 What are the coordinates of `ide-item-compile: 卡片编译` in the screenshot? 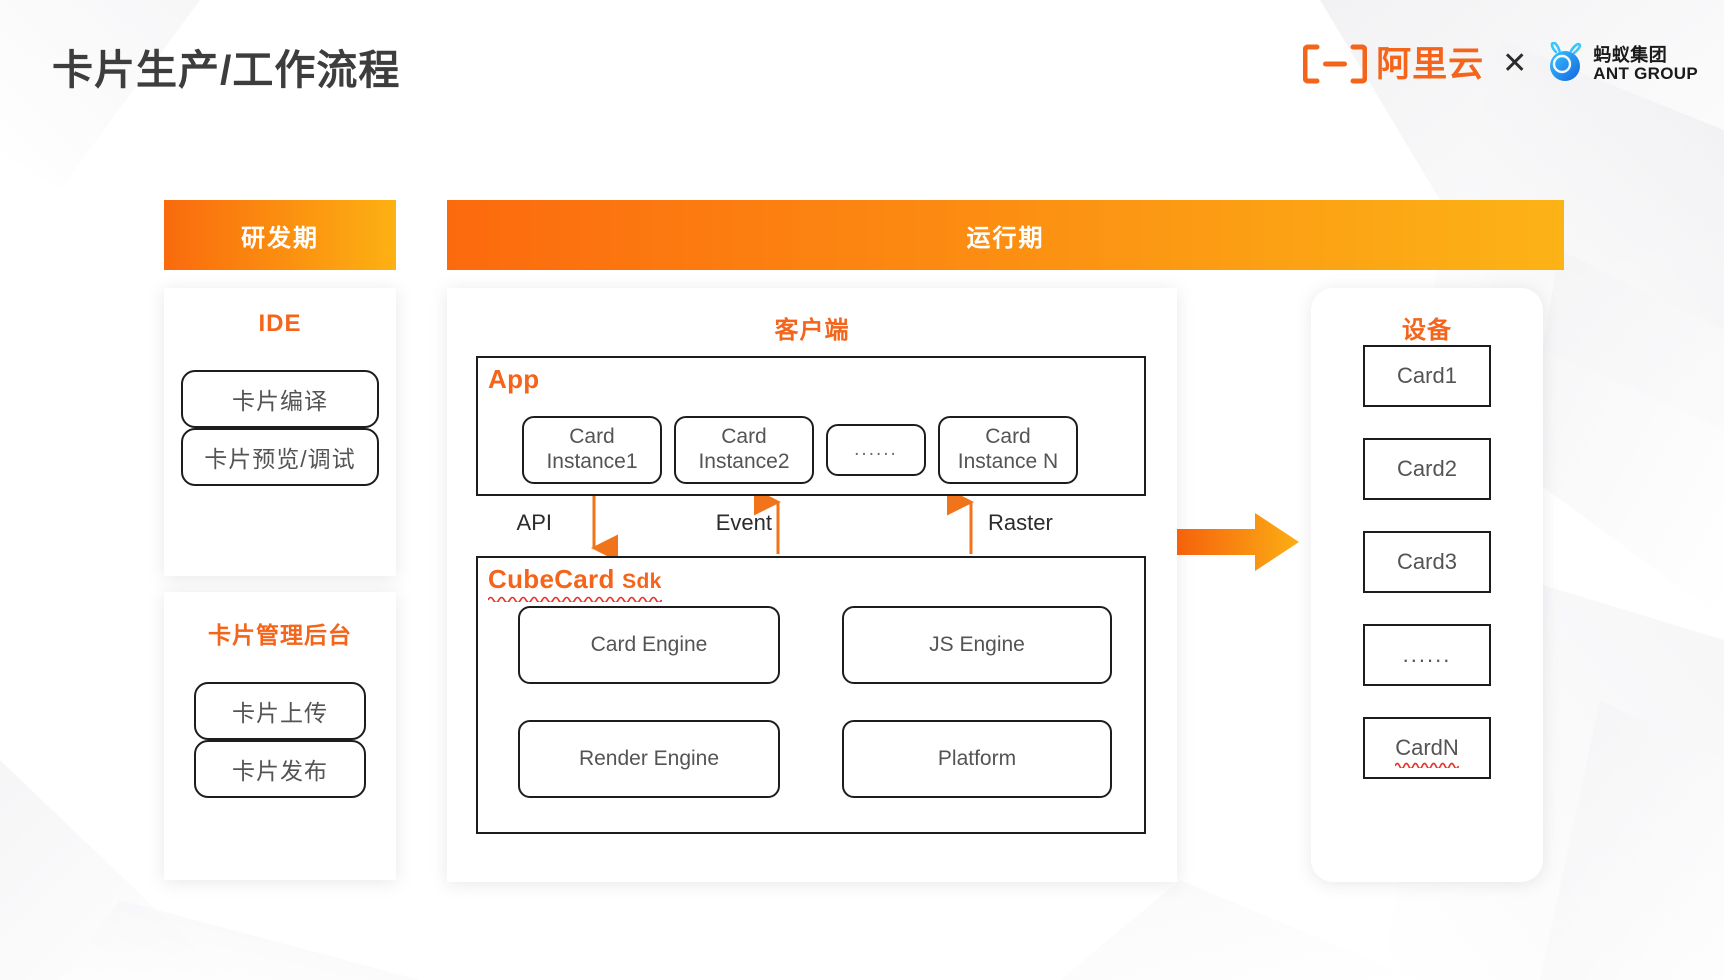 It's located at (280, 399).